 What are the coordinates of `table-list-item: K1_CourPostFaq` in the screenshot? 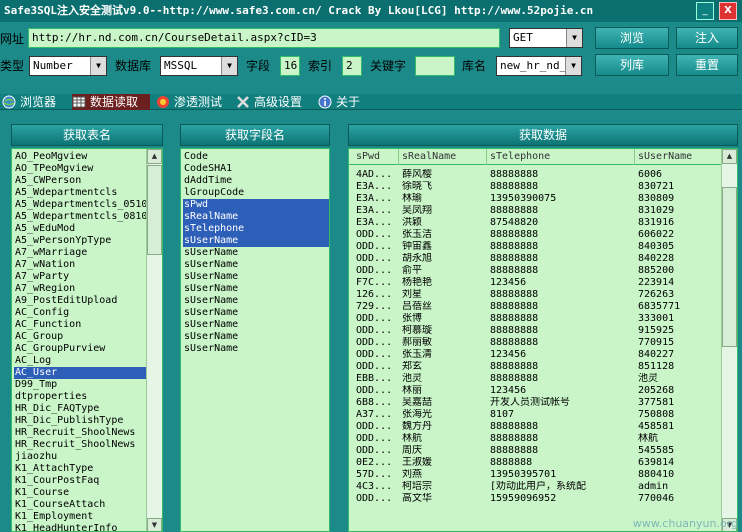 It's located at (80, 481).